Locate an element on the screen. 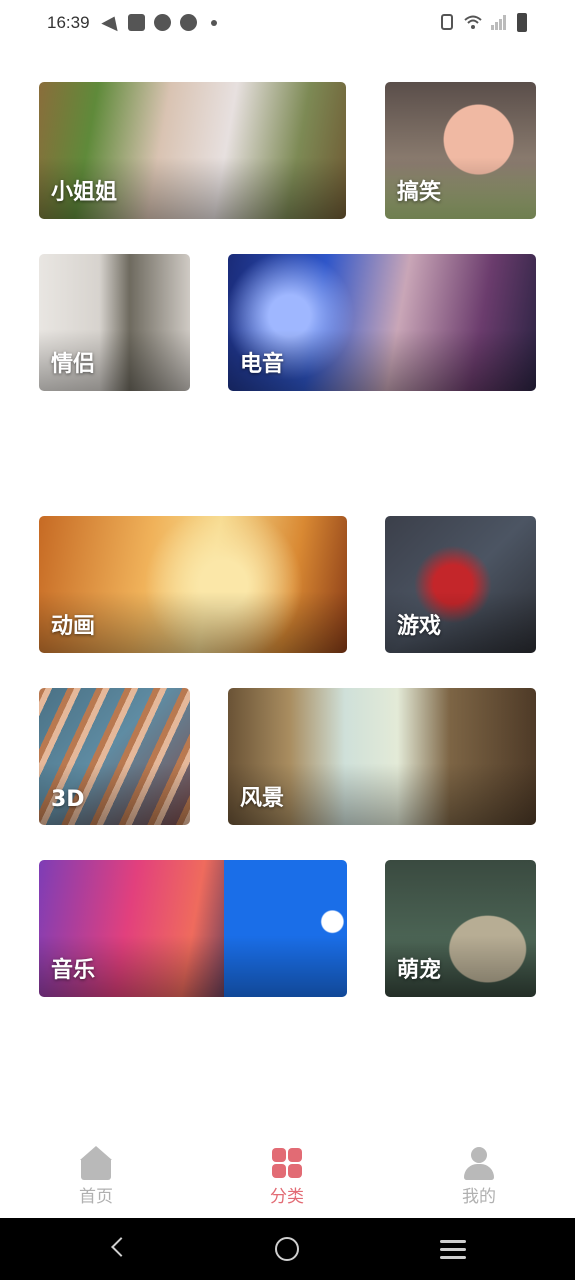 The image size is (575, 1280). signal-icon is located at coordinates (498, 22).